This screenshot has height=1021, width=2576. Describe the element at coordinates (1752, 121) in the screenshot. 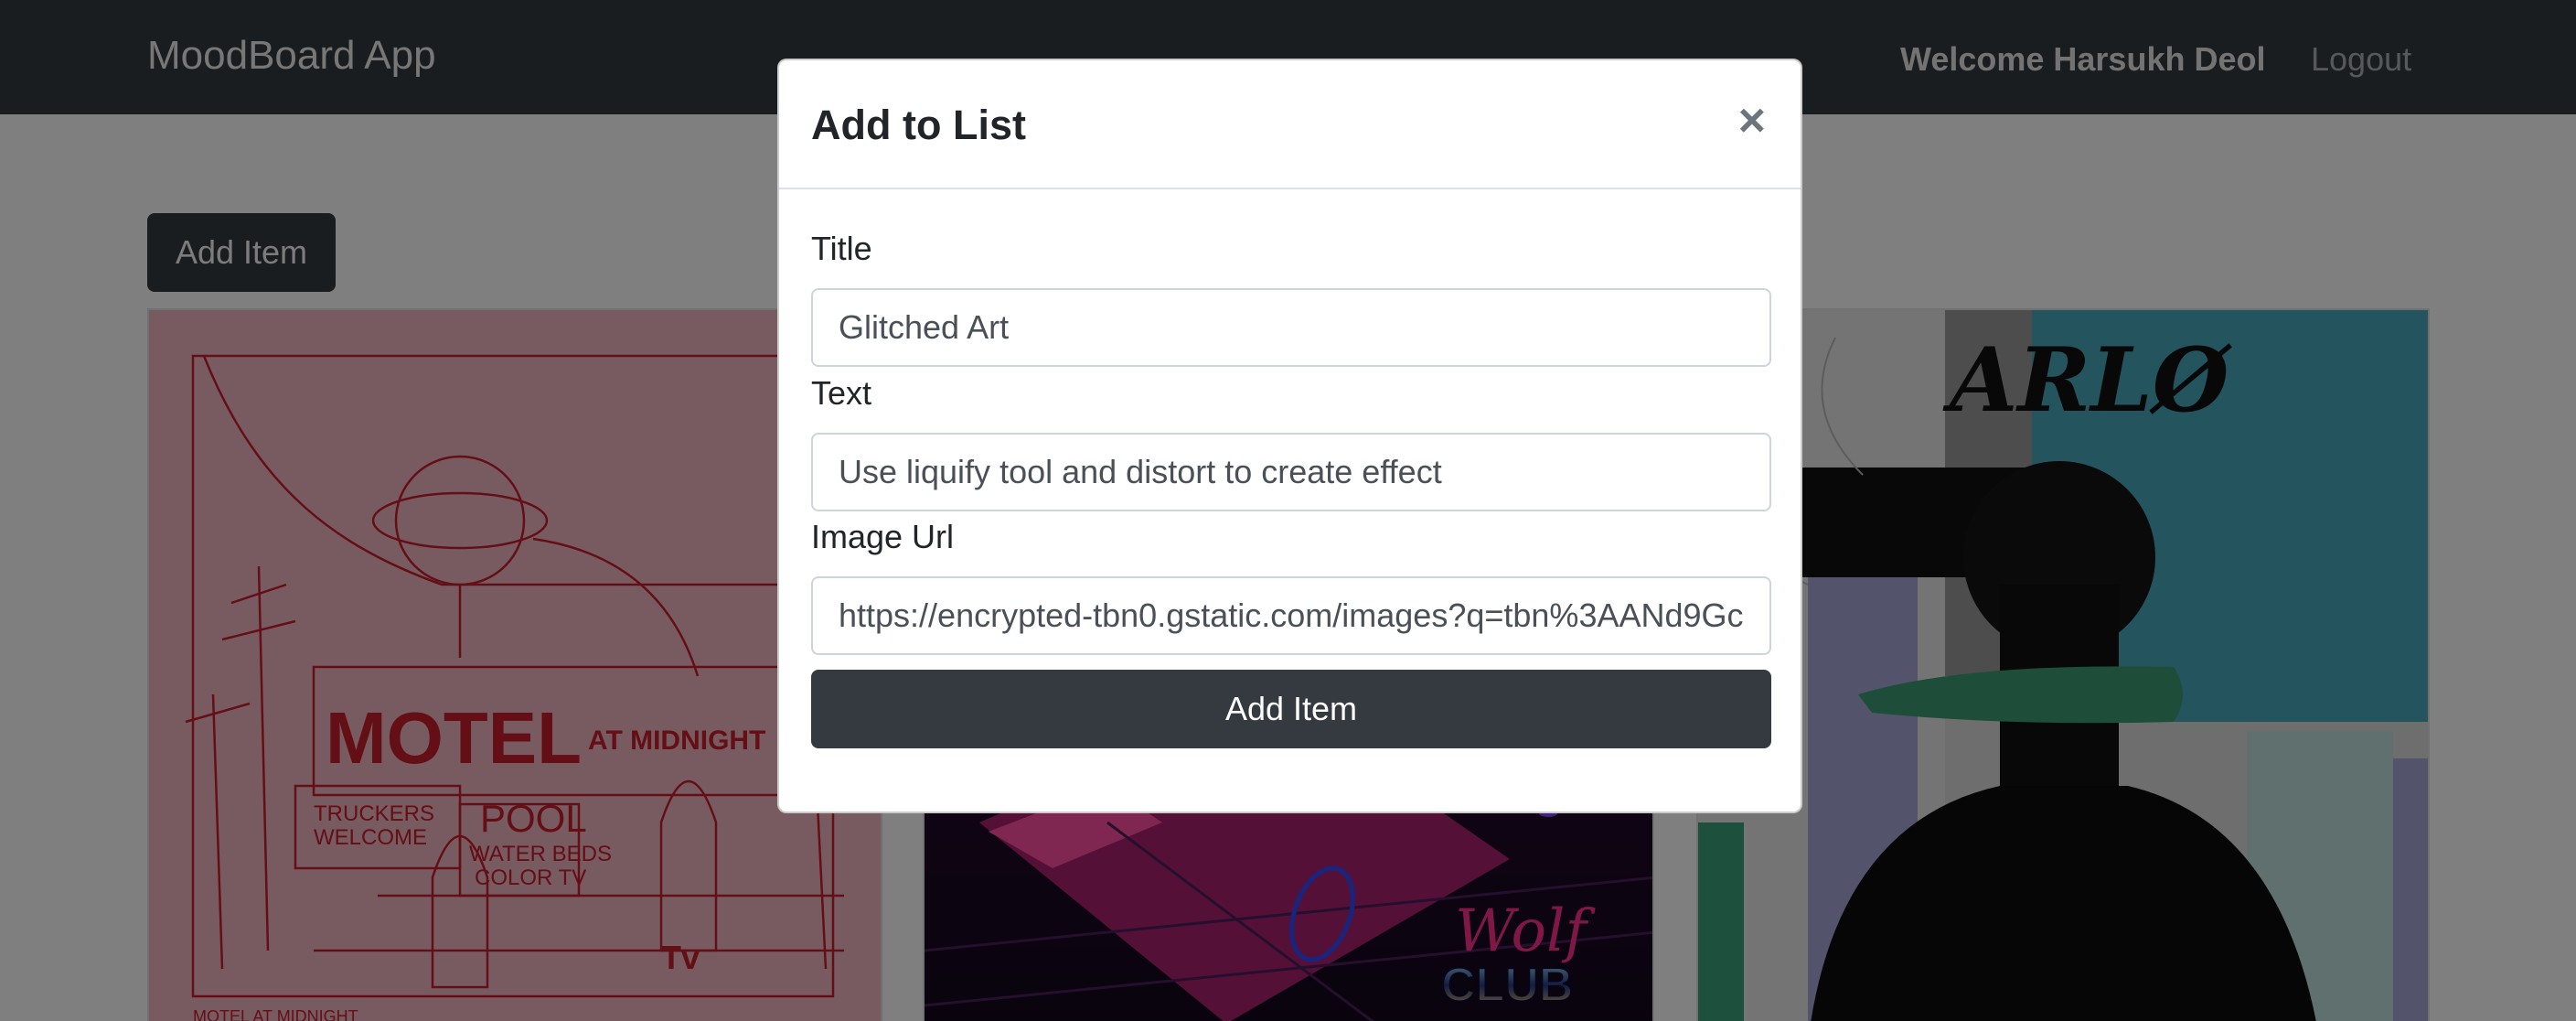

I see `close-icon: ×` at that location.